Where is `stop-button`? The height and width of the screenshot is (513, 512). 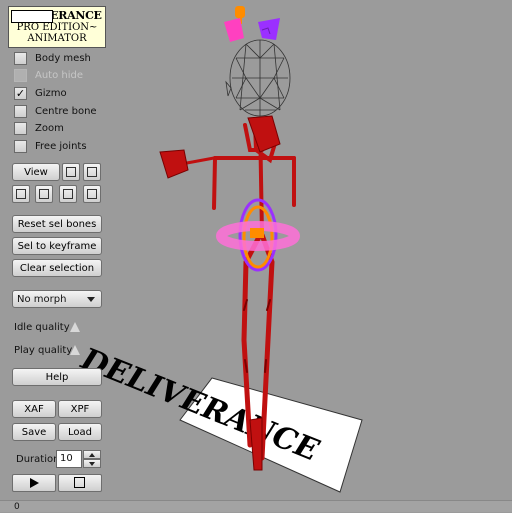 stop-button is located at coordinates (80, 483).